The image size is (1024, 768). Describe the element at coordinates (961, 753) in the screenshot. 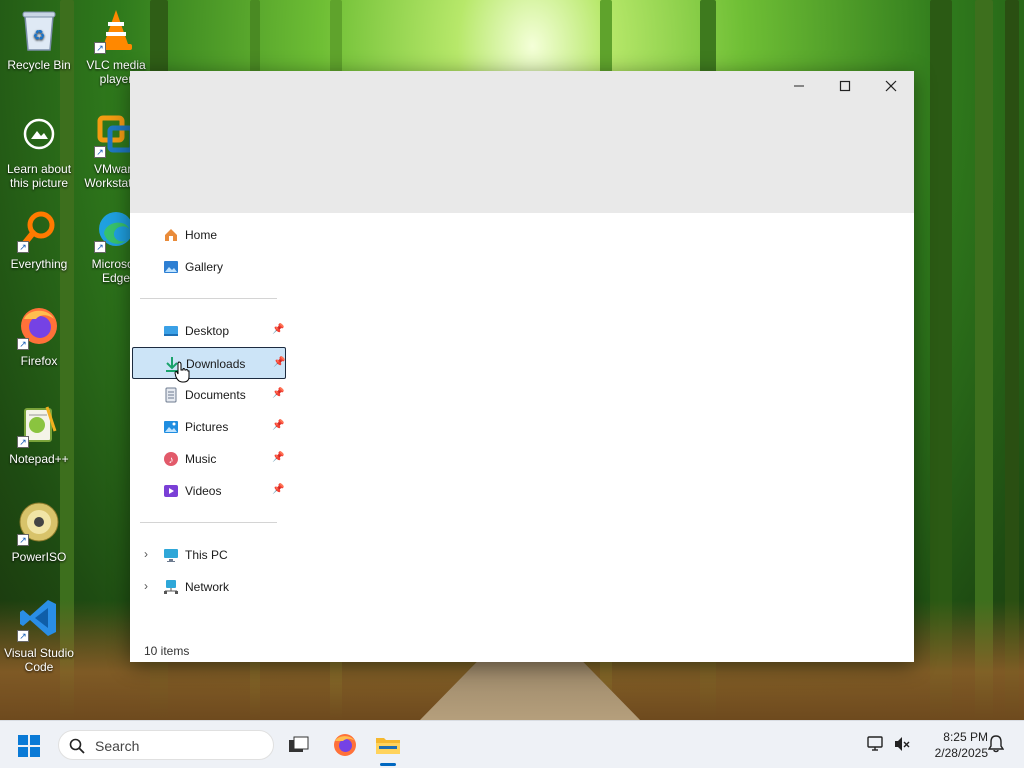

I see `clock-date: 2/28/2025` at that location.